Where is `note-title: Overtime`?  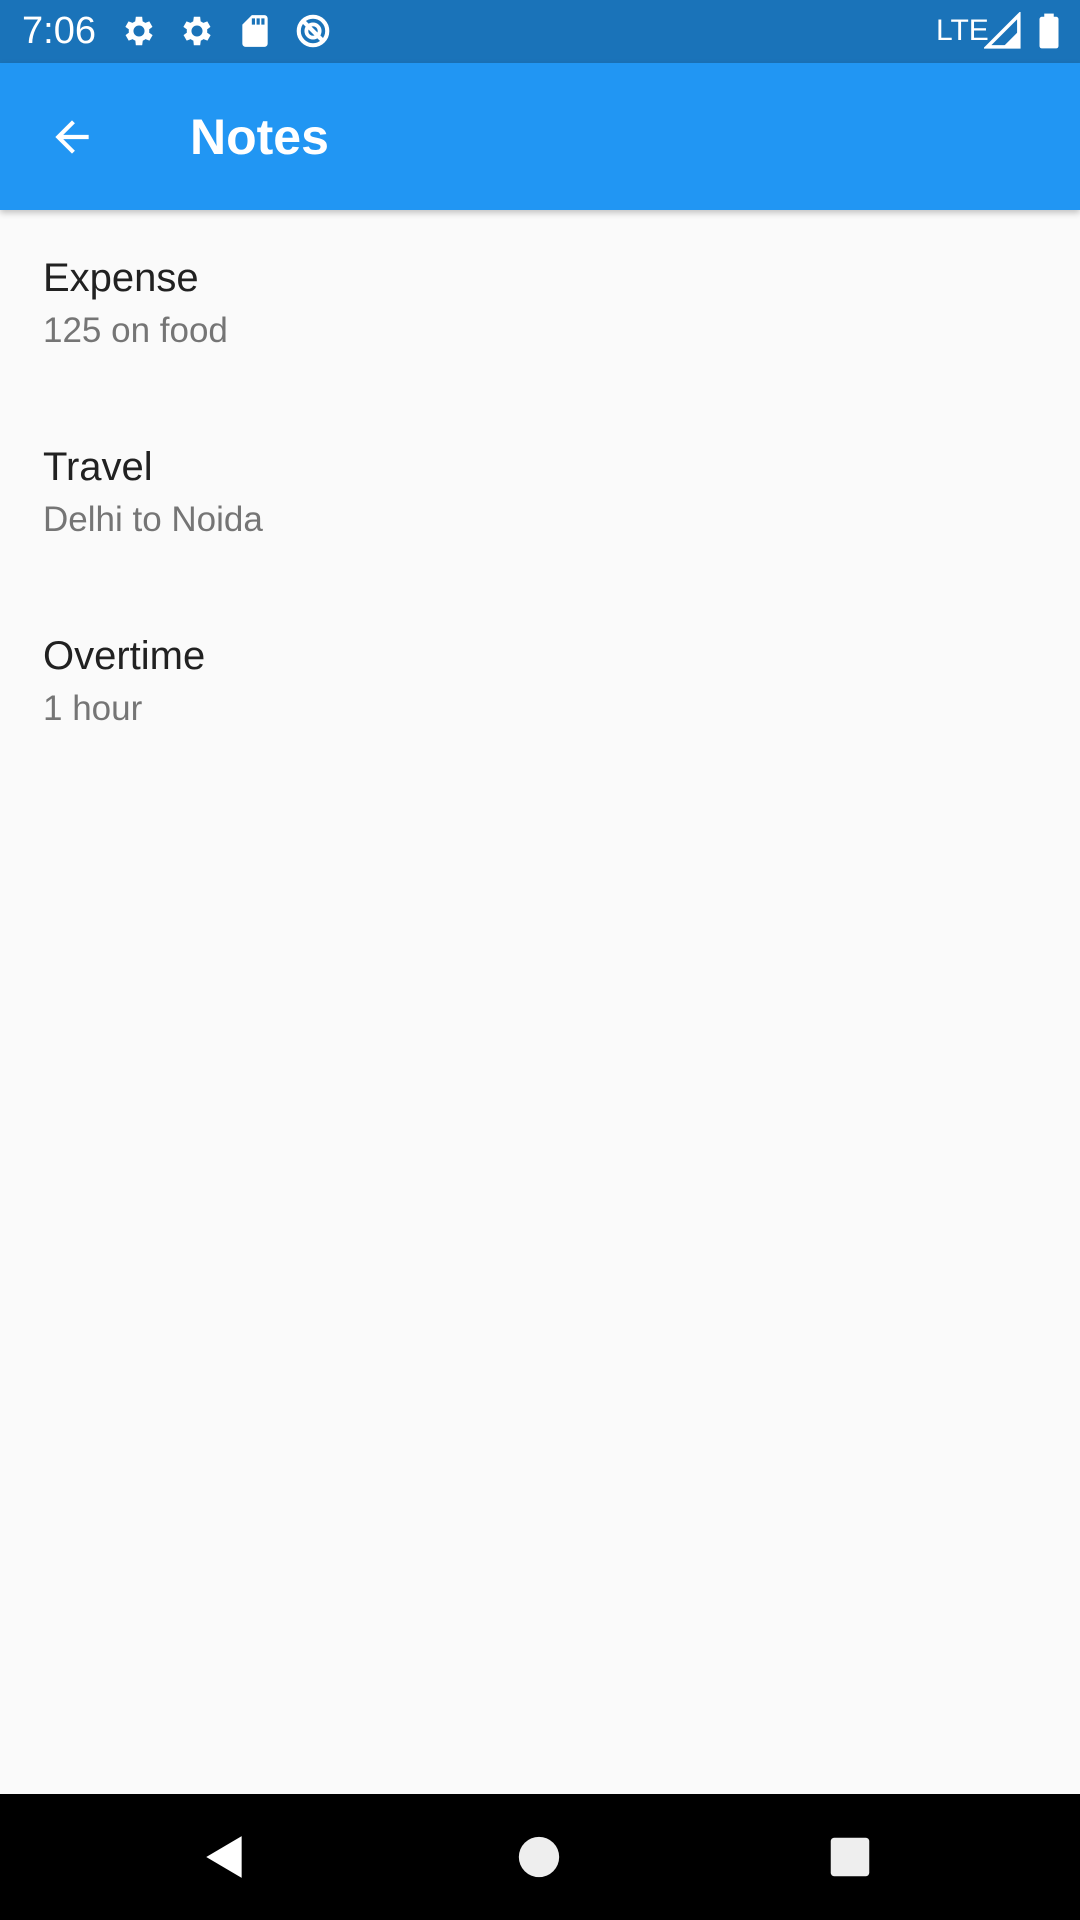 note-title: Overtime is located at coordinates (124, 656).